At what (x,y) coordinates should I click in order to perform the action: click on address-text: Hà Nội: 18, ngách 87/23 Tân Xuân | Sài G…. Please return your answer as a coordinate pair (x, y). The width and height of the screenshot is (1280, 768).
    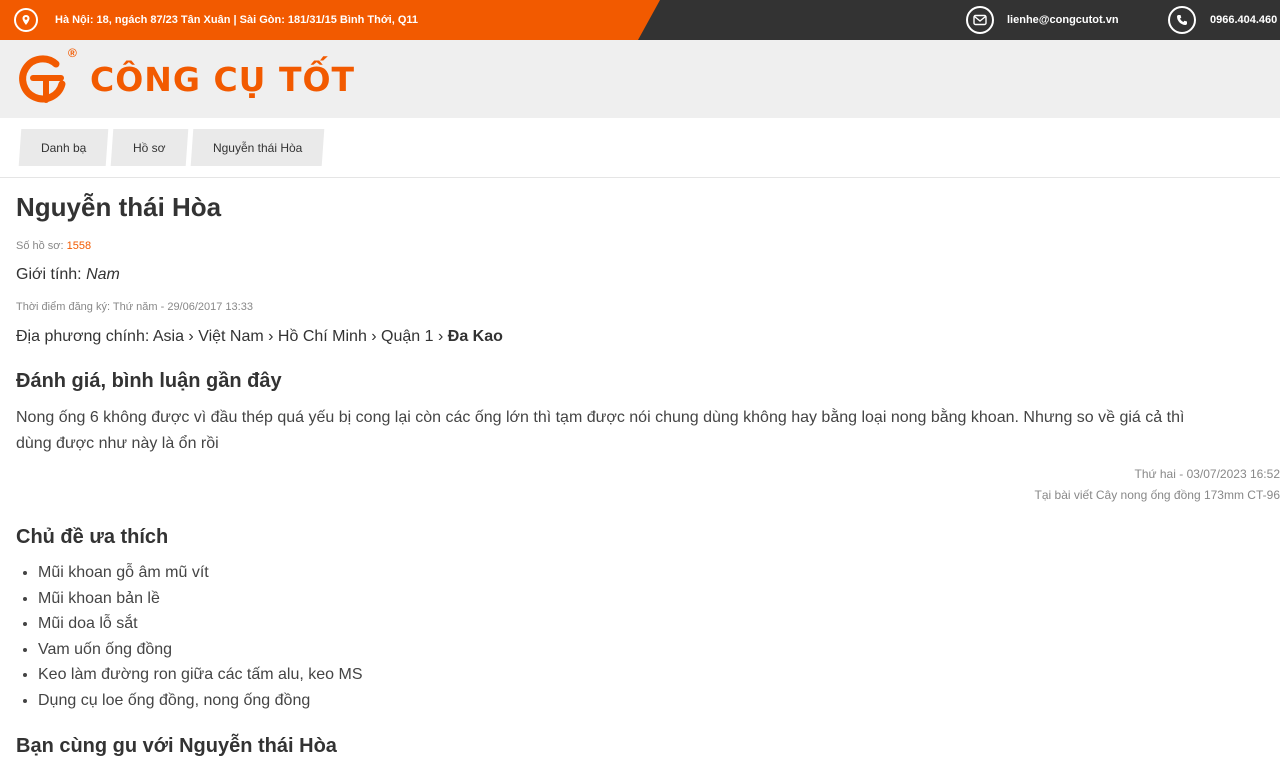
    Looking at the image, I should click on (237, 20).